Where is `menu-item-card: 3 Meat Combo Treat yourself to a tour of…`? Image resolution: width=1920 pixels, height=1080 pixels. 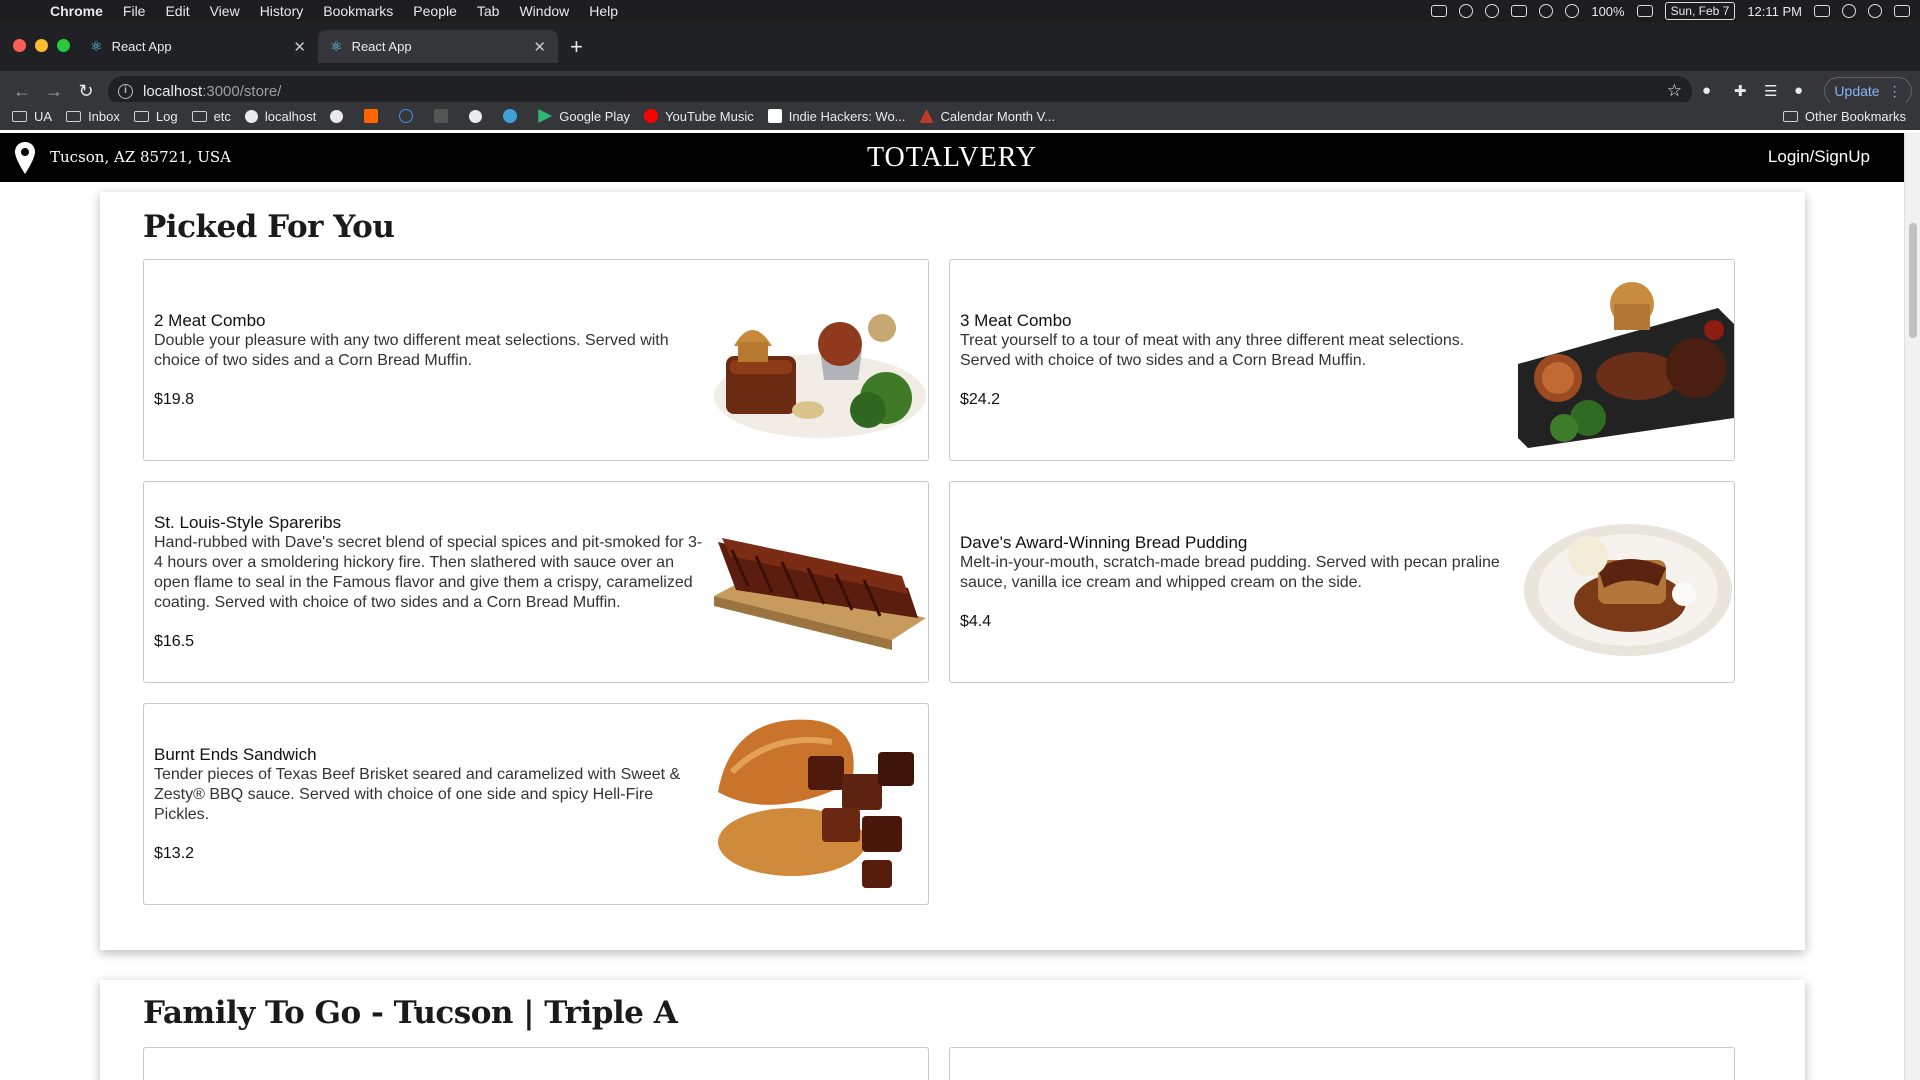
menu-item-card: 3 Meat Combo Treat yourself to a tour of… is located at coordinates (1342, 360).